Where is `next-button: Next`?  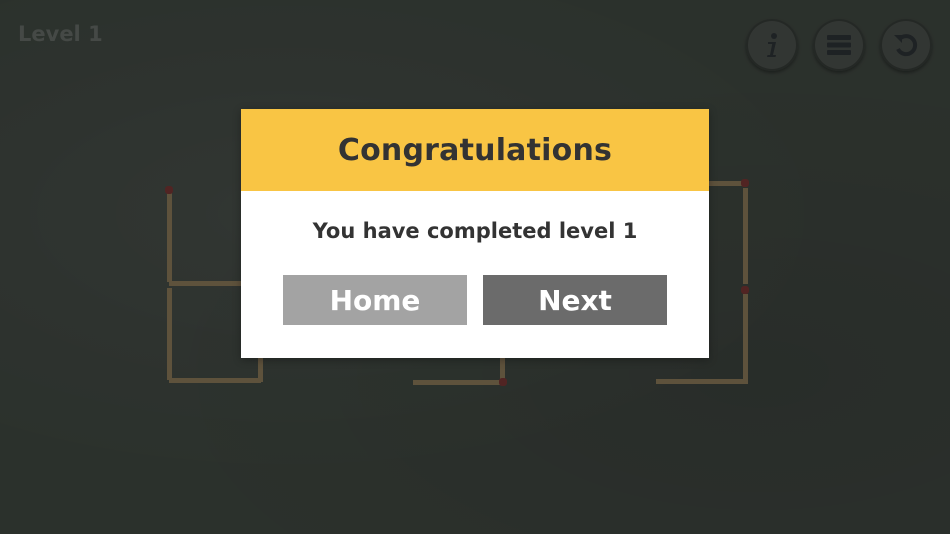 next-button: Next is located at coordinates (575, 300).